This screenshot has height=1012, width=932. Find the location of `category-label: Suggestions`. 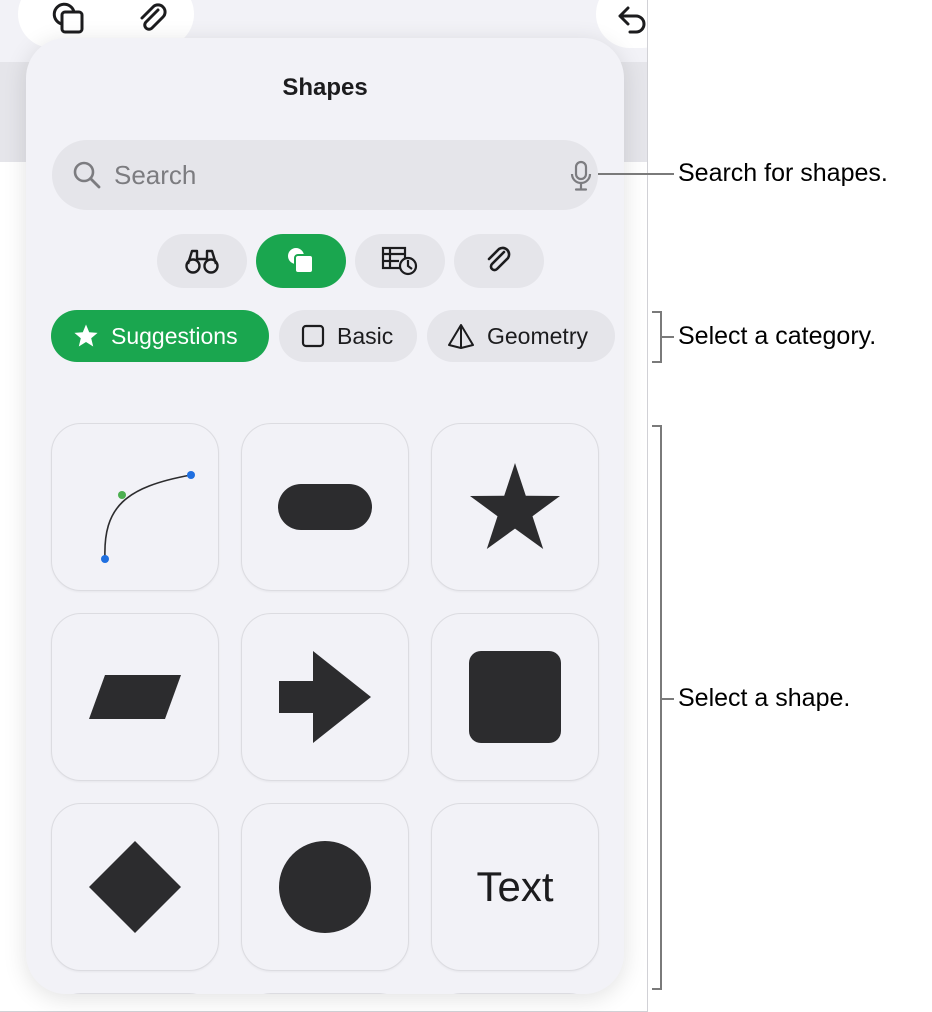

category-label: Suggestions is located at coordinates (174, 335).